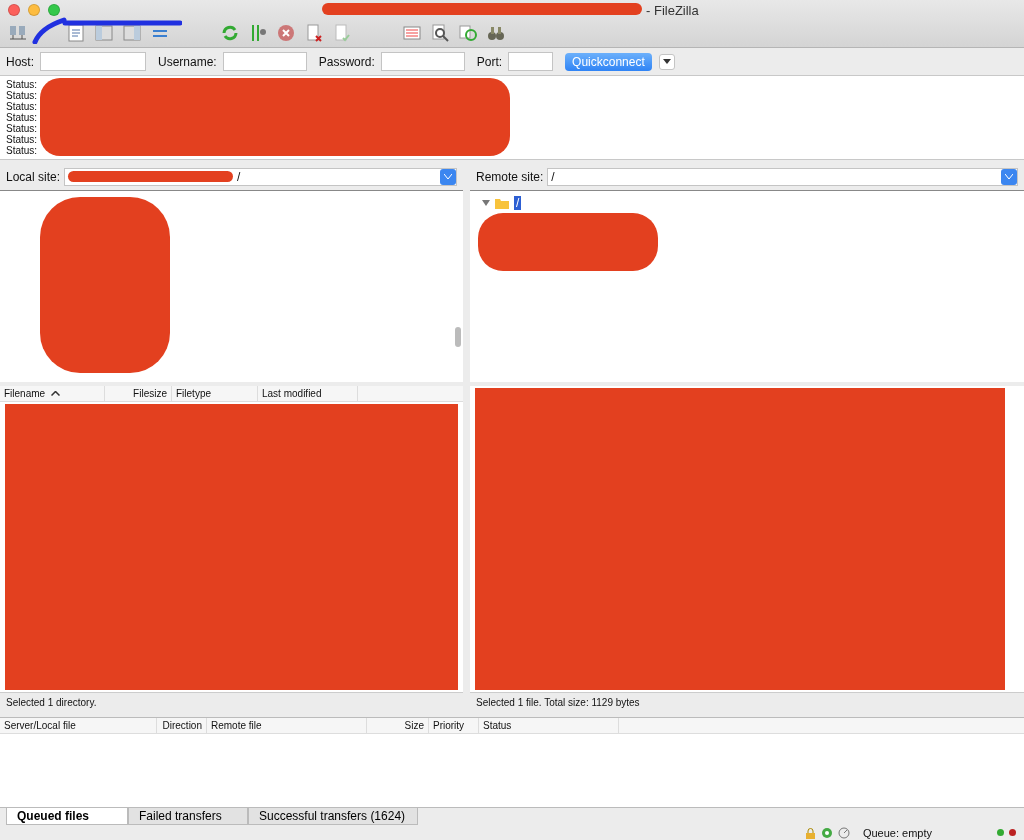 The width and height of the screenshot is (1024, 840). I want to click on column-header: Filesize, so click(138, 393).